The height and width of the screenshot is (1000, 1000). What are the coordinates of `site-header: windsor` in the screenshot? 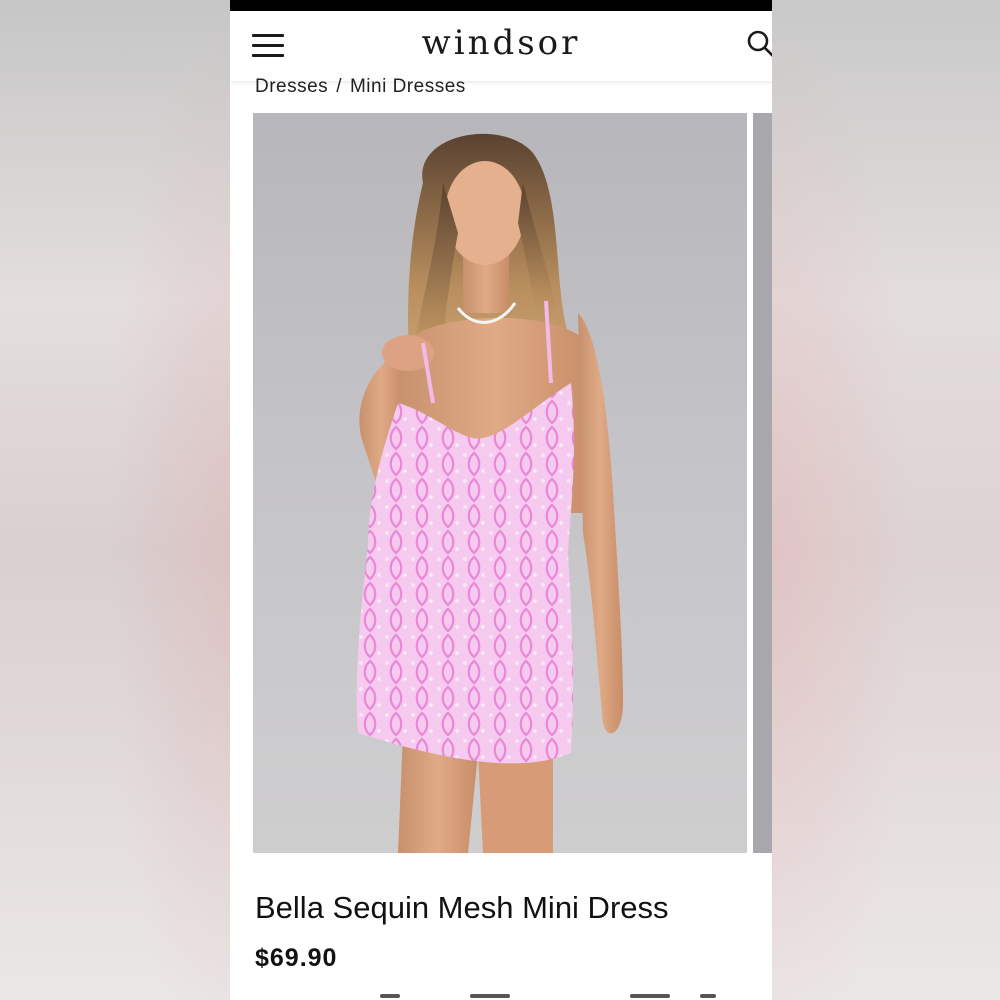 It's located at (501, 46).